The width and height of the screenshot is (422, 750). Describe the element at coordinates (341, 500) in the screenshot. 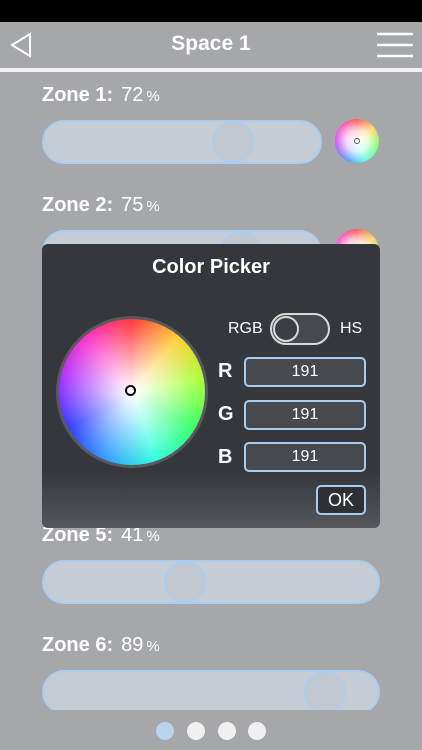

I see `ok-button: OK` at that location.